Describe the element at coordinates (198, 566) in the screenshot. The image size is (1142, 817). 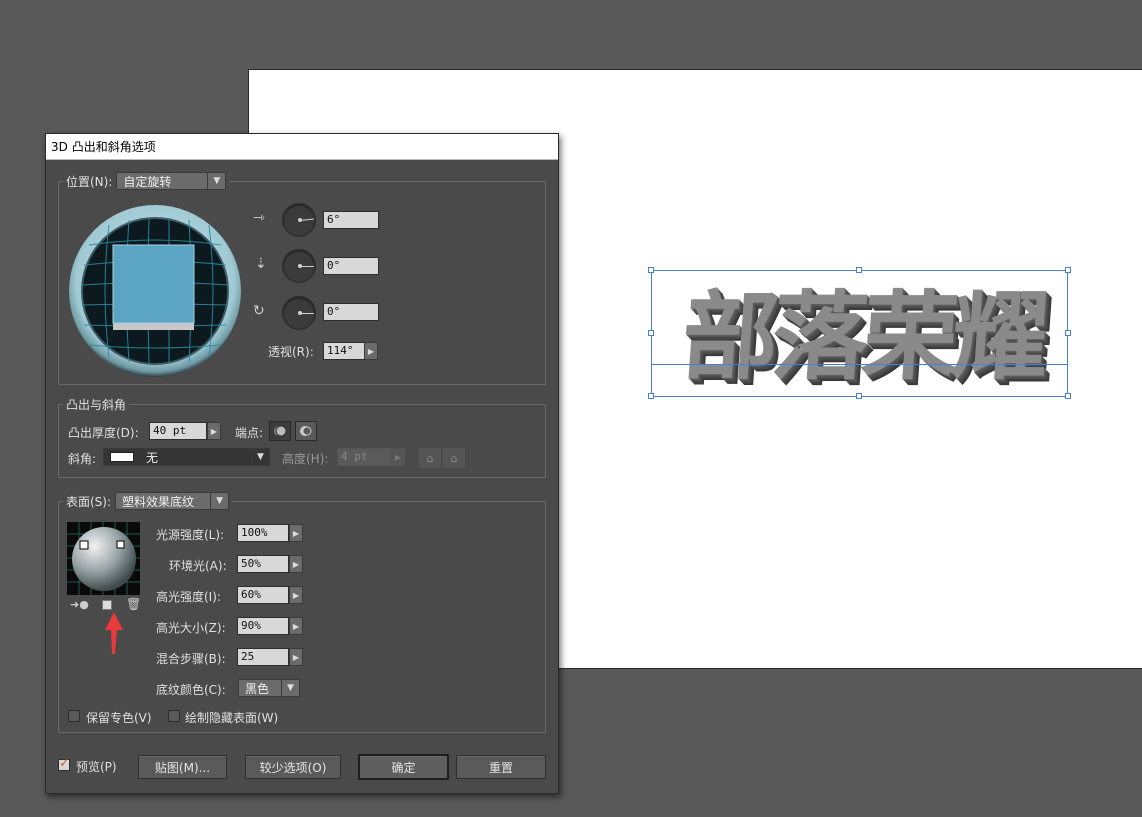
I see `ambient-light-label: 环境光(A):` at that location.